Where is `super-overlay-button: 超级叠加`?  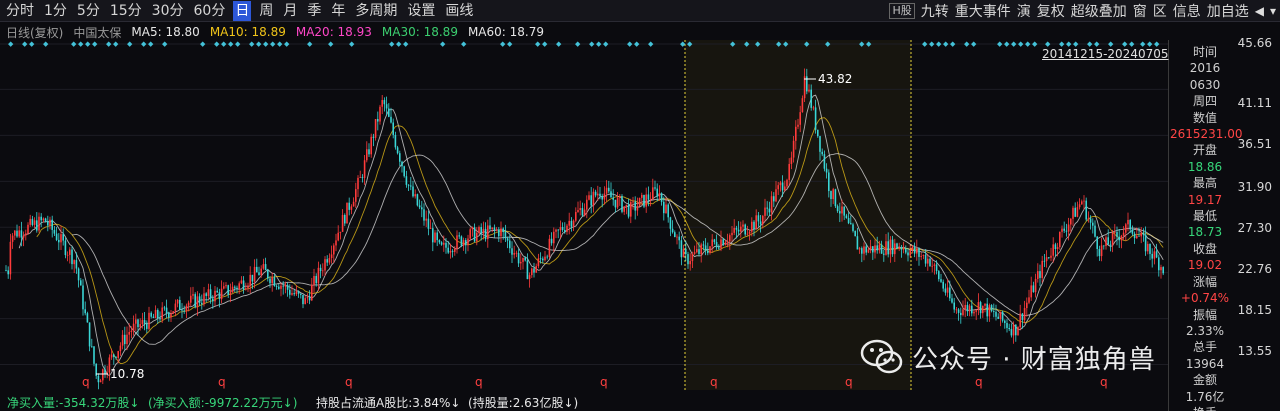 super-overlay-button: 超级叠加 is located at coordinates (1099, 11).